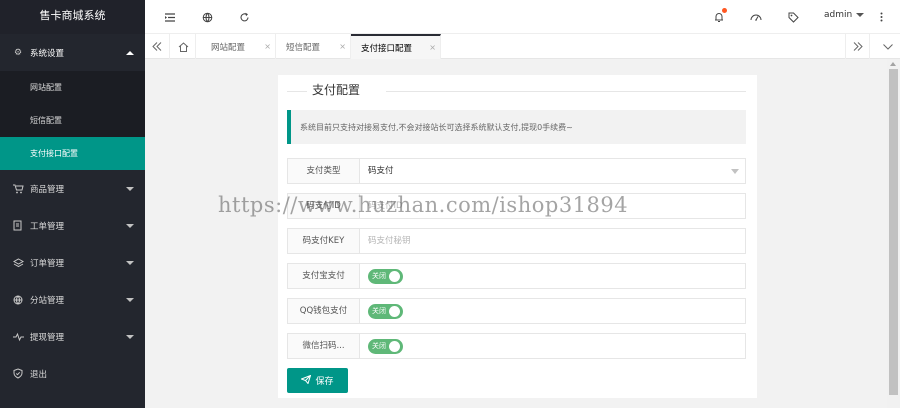  I want to click on scrollbar-thumb, so click(893, 232).